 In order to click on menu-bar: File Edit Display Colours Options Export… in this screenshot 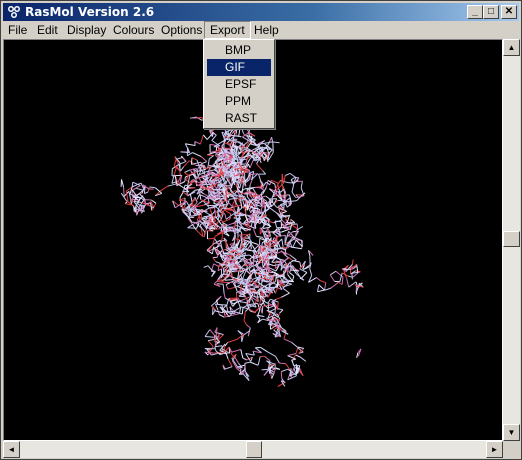, I will do `click(261, 30)`.